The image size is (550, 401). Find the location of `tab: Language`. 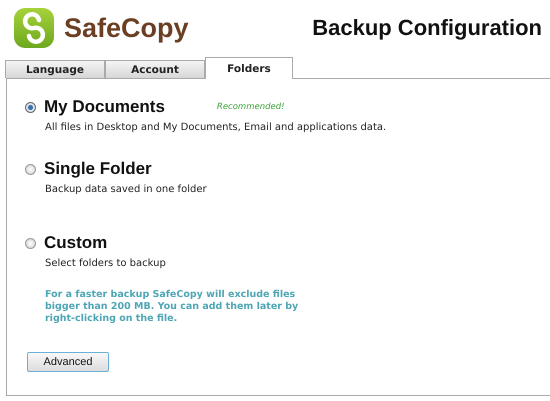

tab: Language is located at coordinates (55, 69).